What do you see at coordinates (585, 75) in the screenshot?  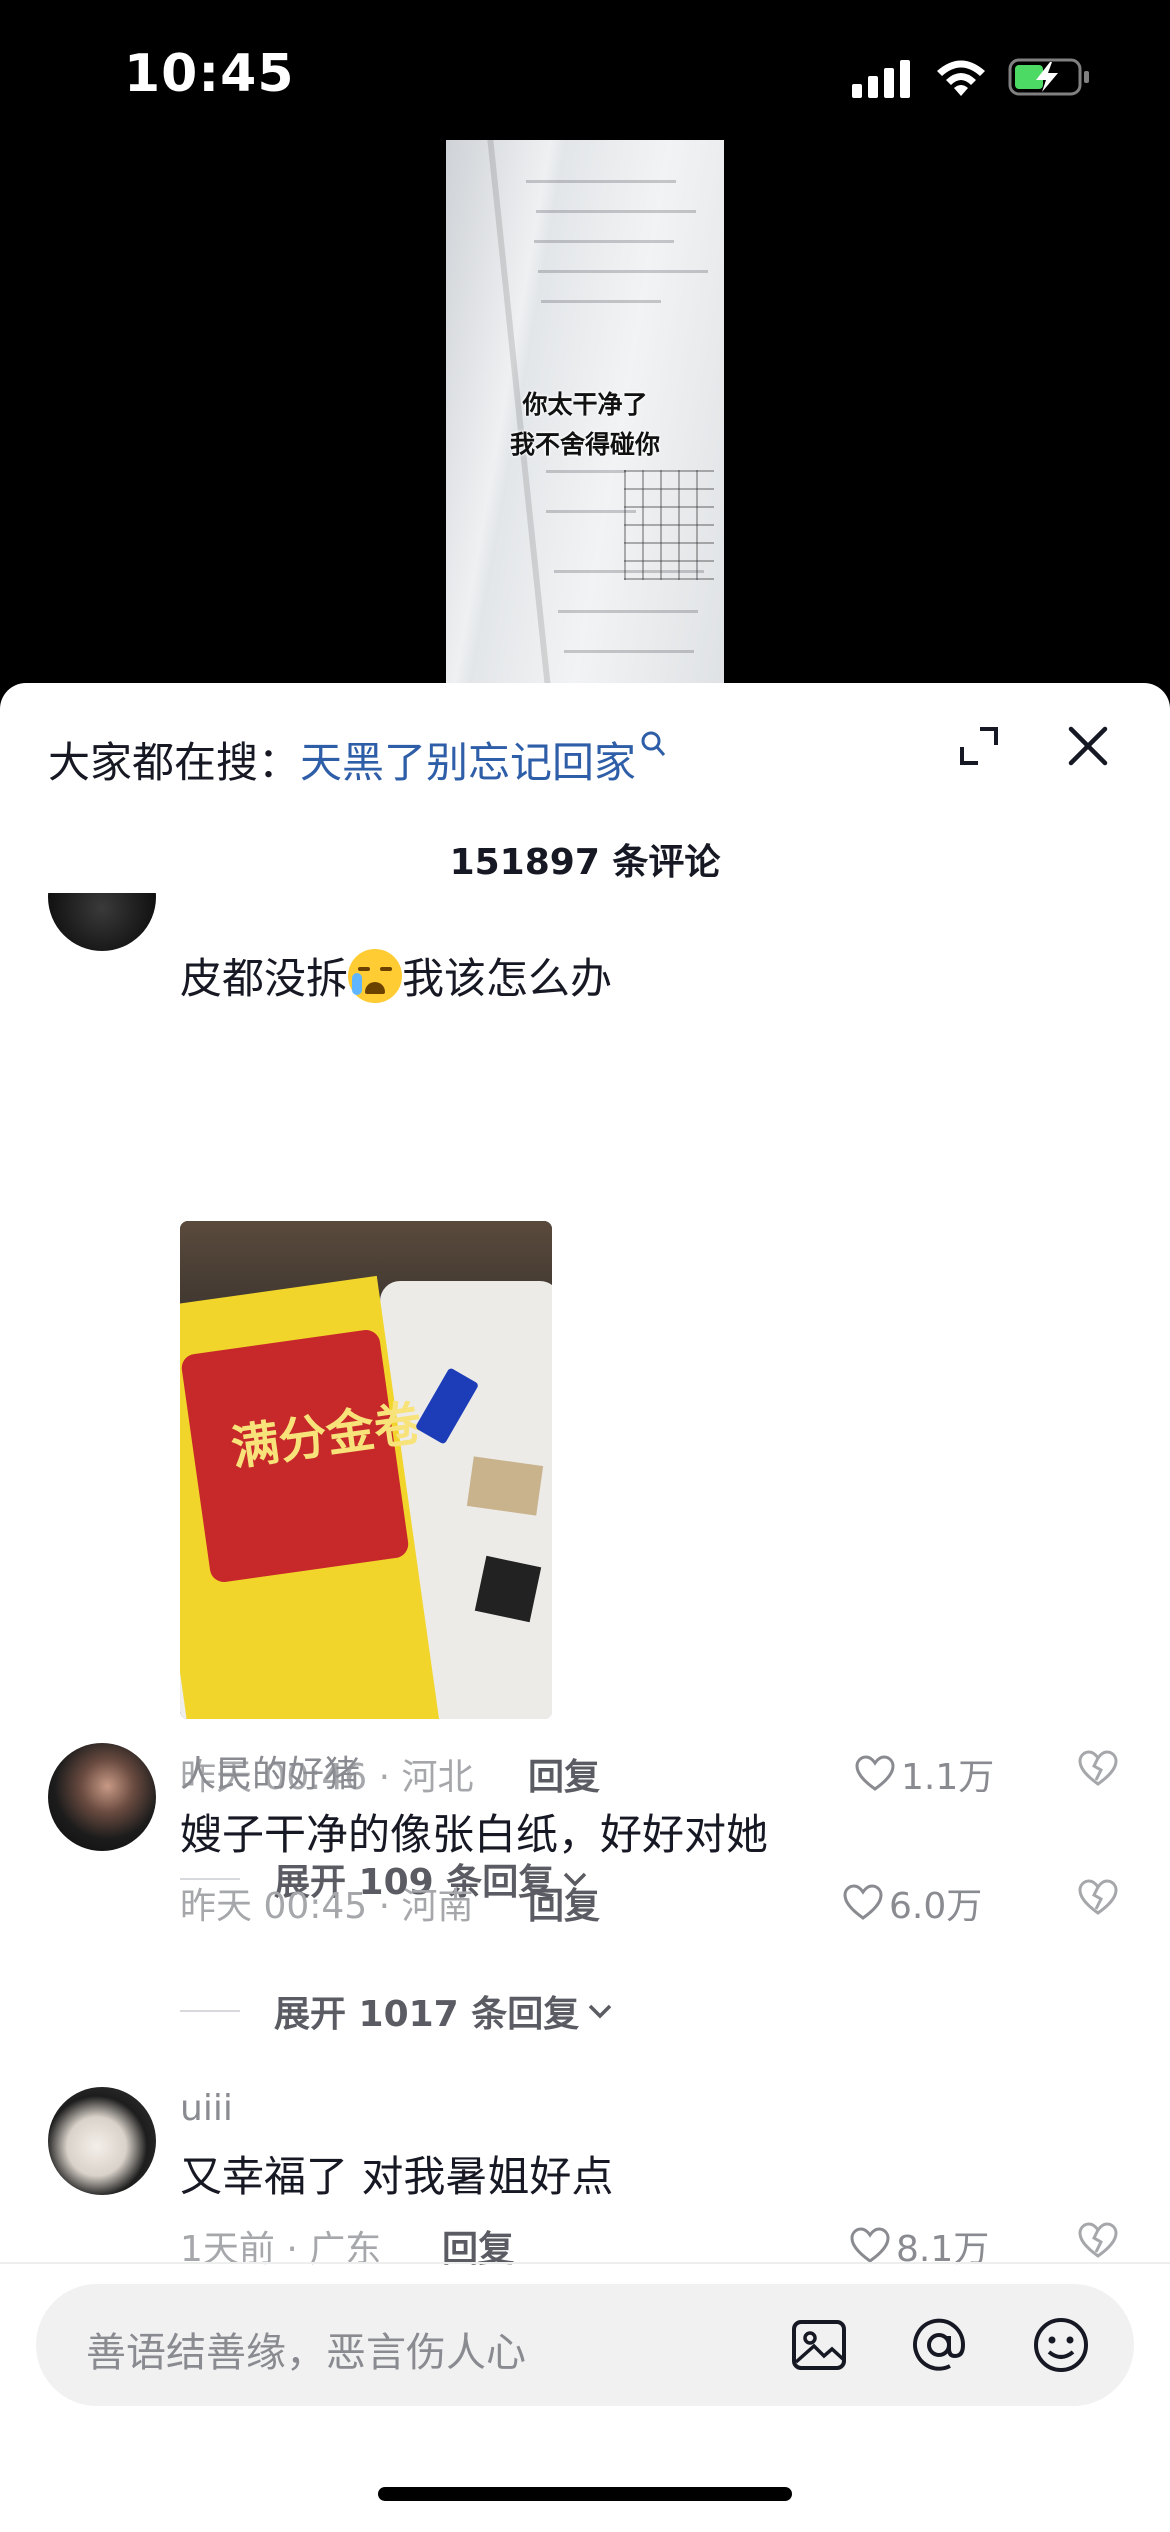 I see `status-bar: 10:45` at bounding box center [585, 75].